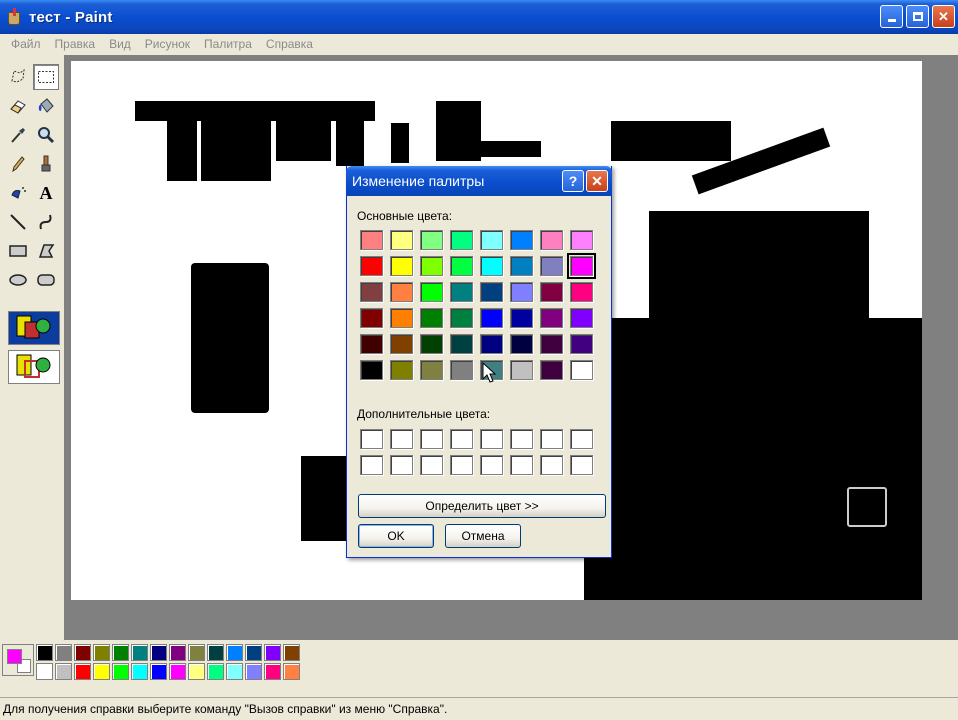  Describe the element at coordinates (18, 77) in the screenshot. I see `free-form-select-tool` at that location.